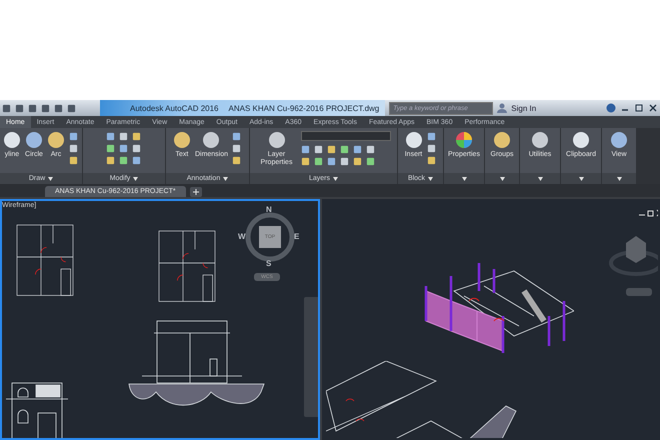  I want to click on user-icon, so click(502, 108).